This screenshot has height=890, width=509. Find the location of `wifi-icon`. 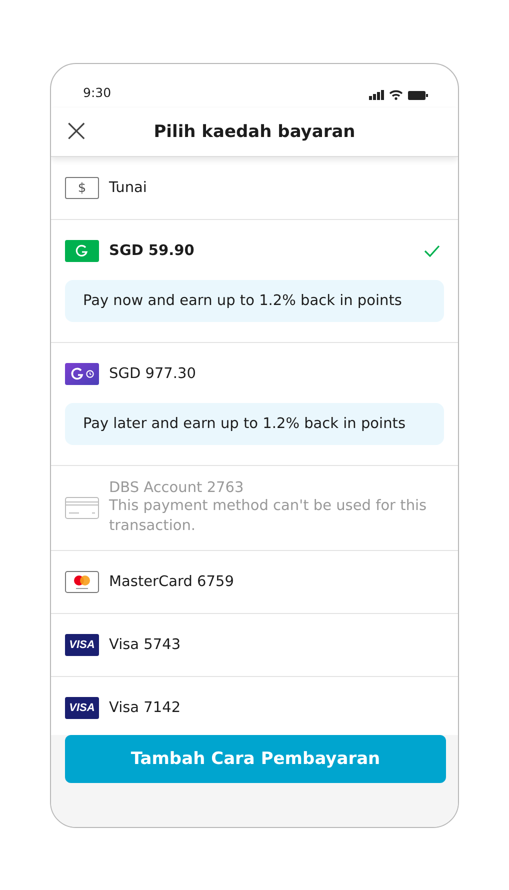

wifi-icon is located at coordinates (396, 95).